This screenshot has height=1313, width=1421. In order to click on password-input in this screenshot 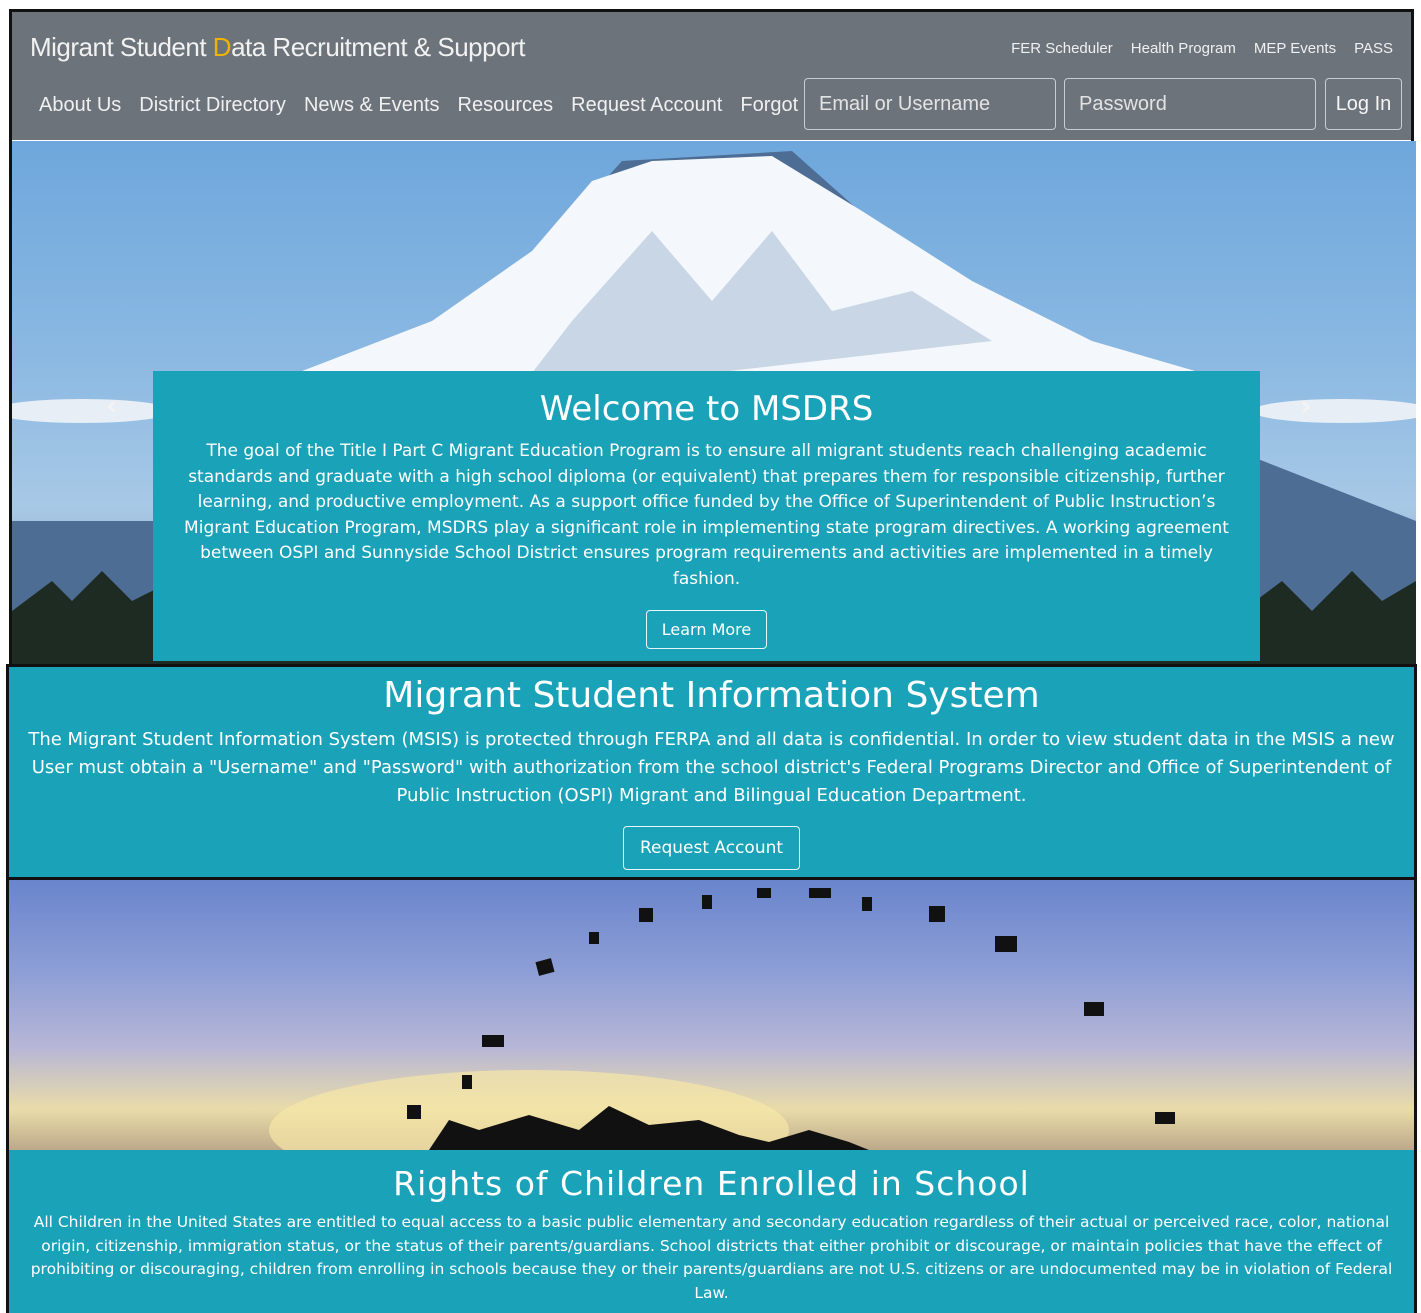, I will do `click(1190, 104)`.